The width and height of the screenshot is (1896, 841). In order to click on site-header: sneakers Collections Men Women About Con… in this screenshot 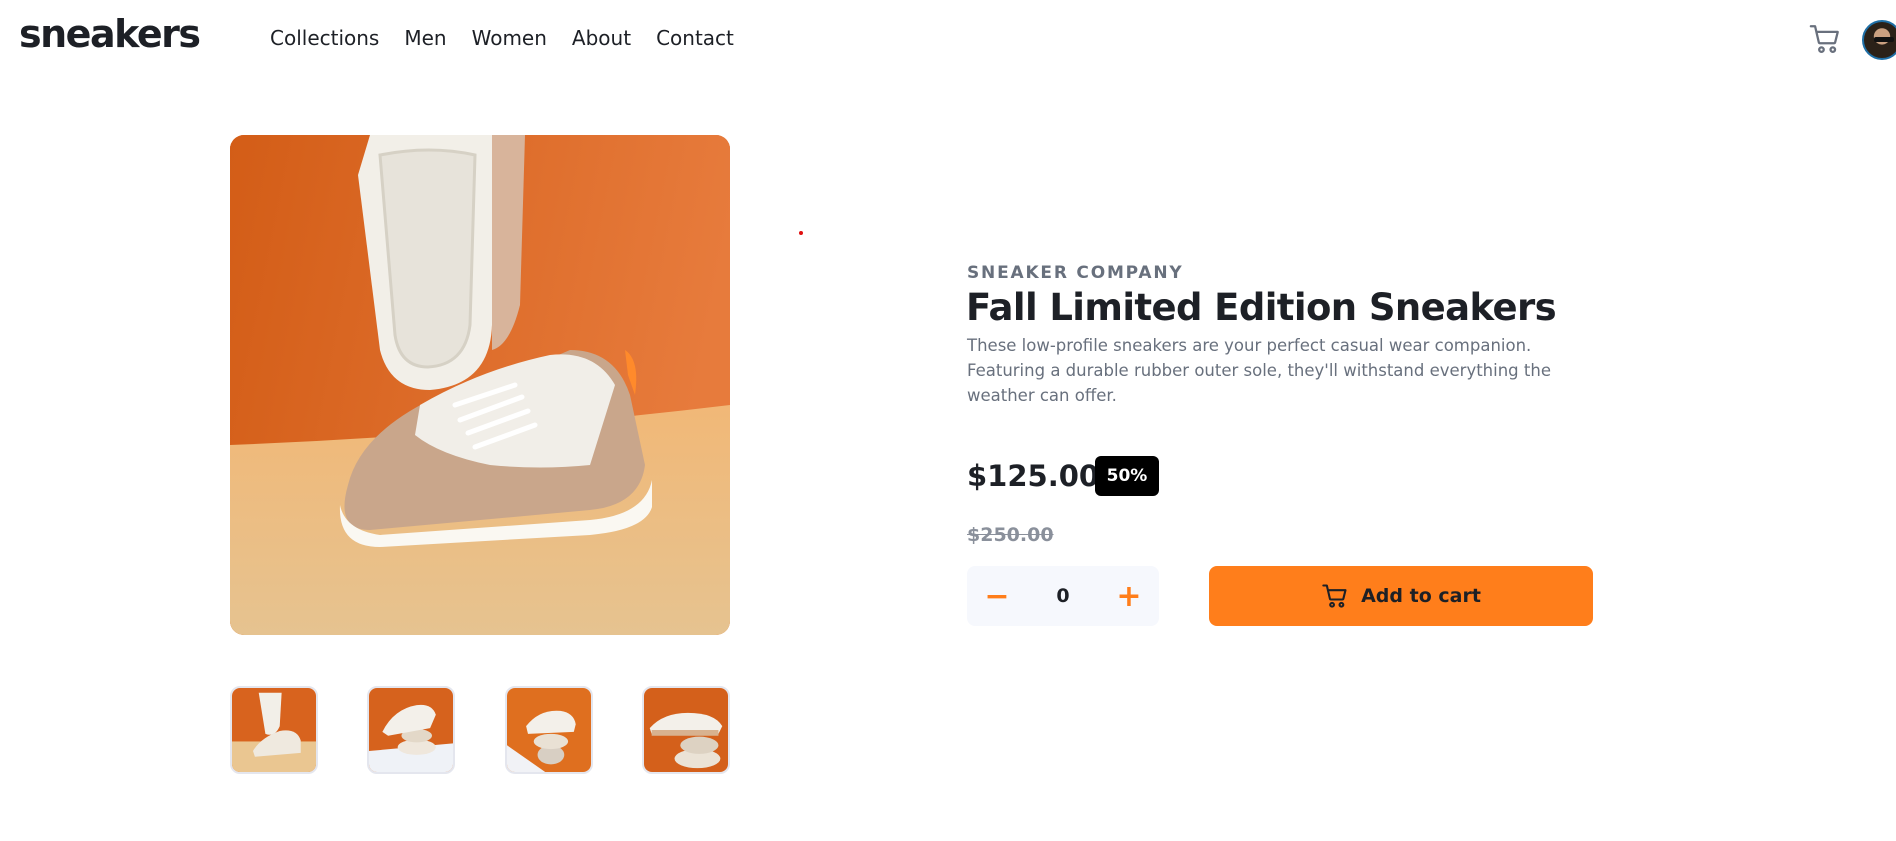, I will do `click(948, 40)`.